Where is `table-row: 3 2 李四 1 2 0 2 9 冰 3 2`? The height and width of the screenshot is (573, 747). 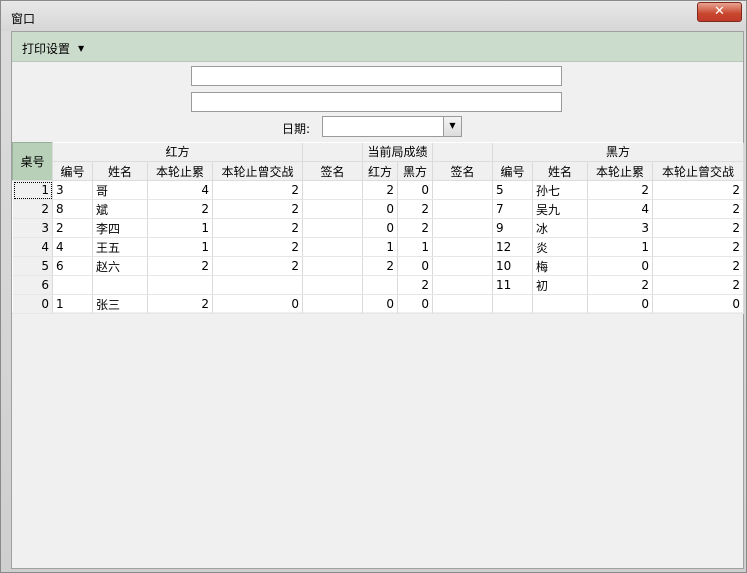 table-row: 3 2 李四 1 2 0 2 9 冰 3 2 is located at coordinates (378, 228).